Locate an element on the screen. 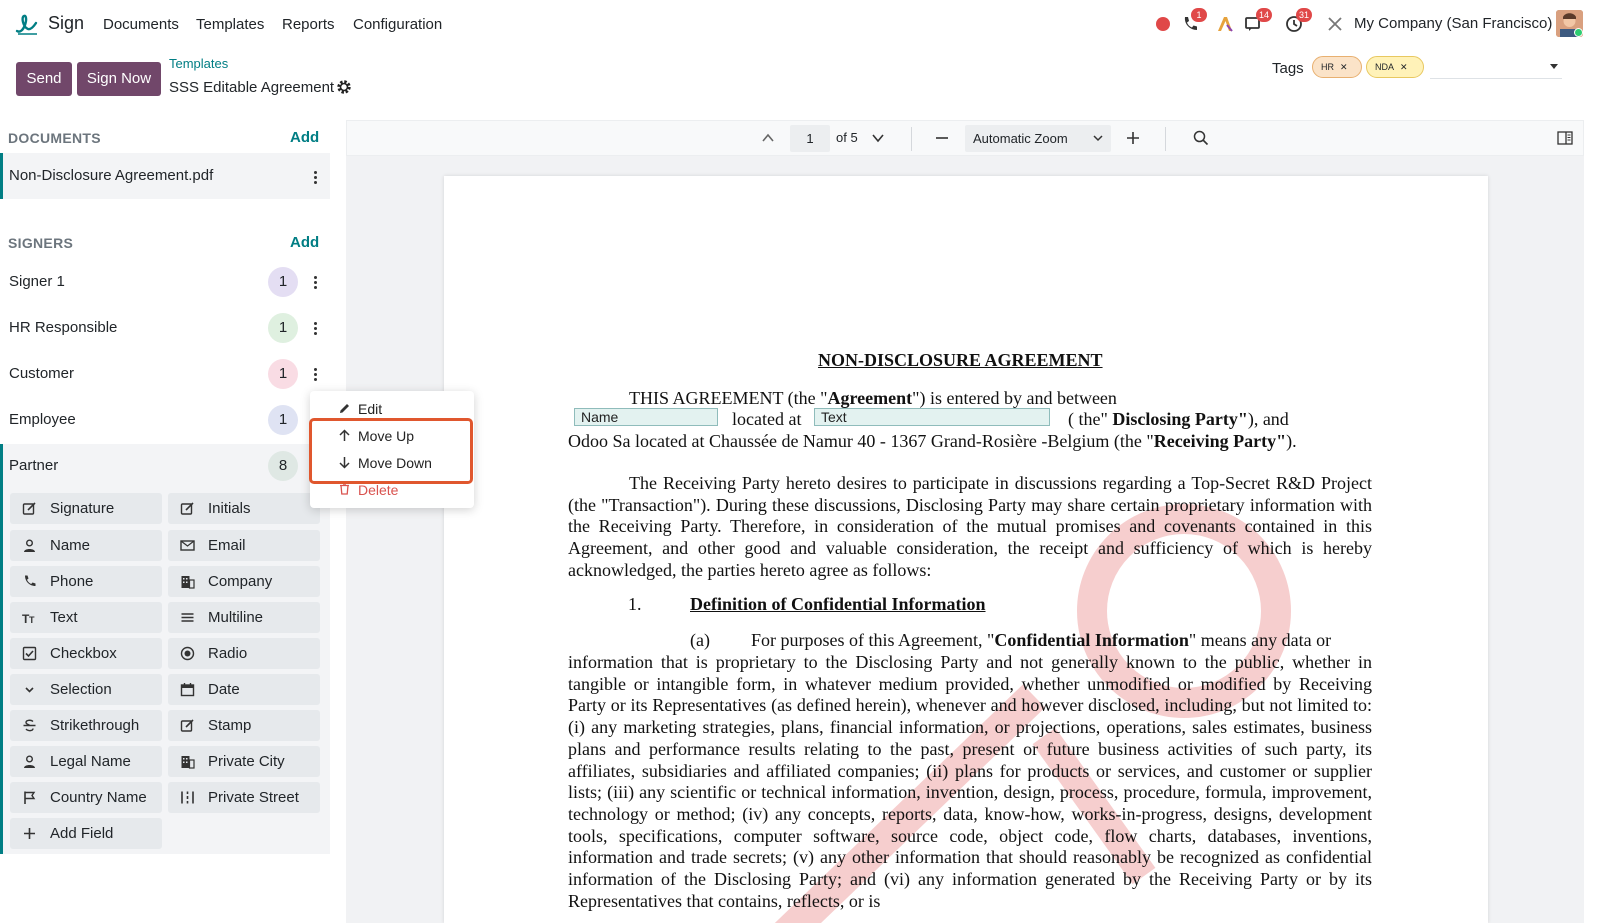 This screenshot has width=1600, height=923. signer-name: HR Responsible is located at coordinates (63, 327).